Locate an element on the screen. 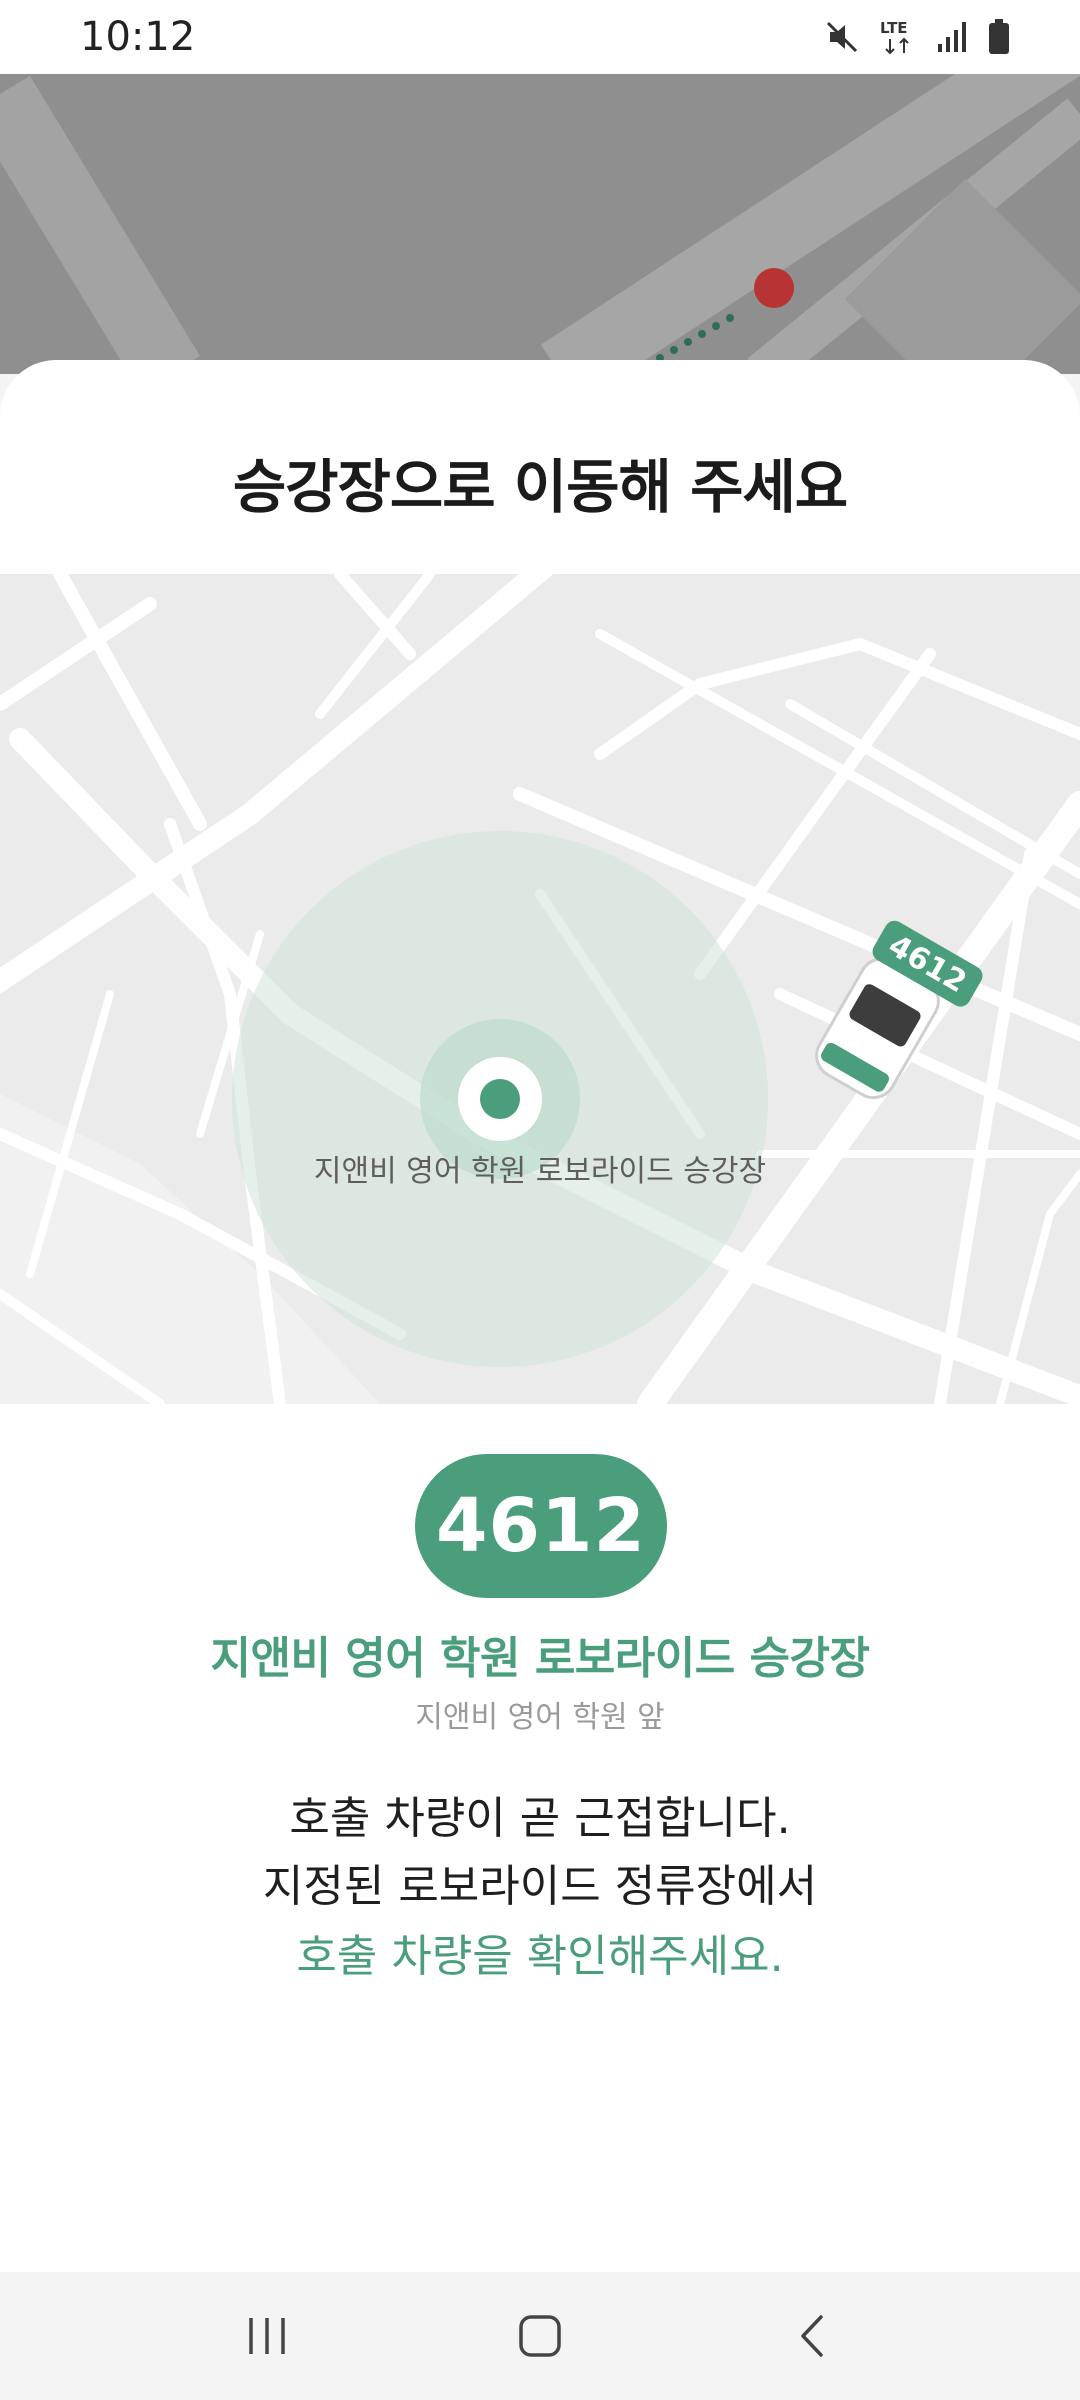  system-nav-bar is located at coordinates (540, 2336).